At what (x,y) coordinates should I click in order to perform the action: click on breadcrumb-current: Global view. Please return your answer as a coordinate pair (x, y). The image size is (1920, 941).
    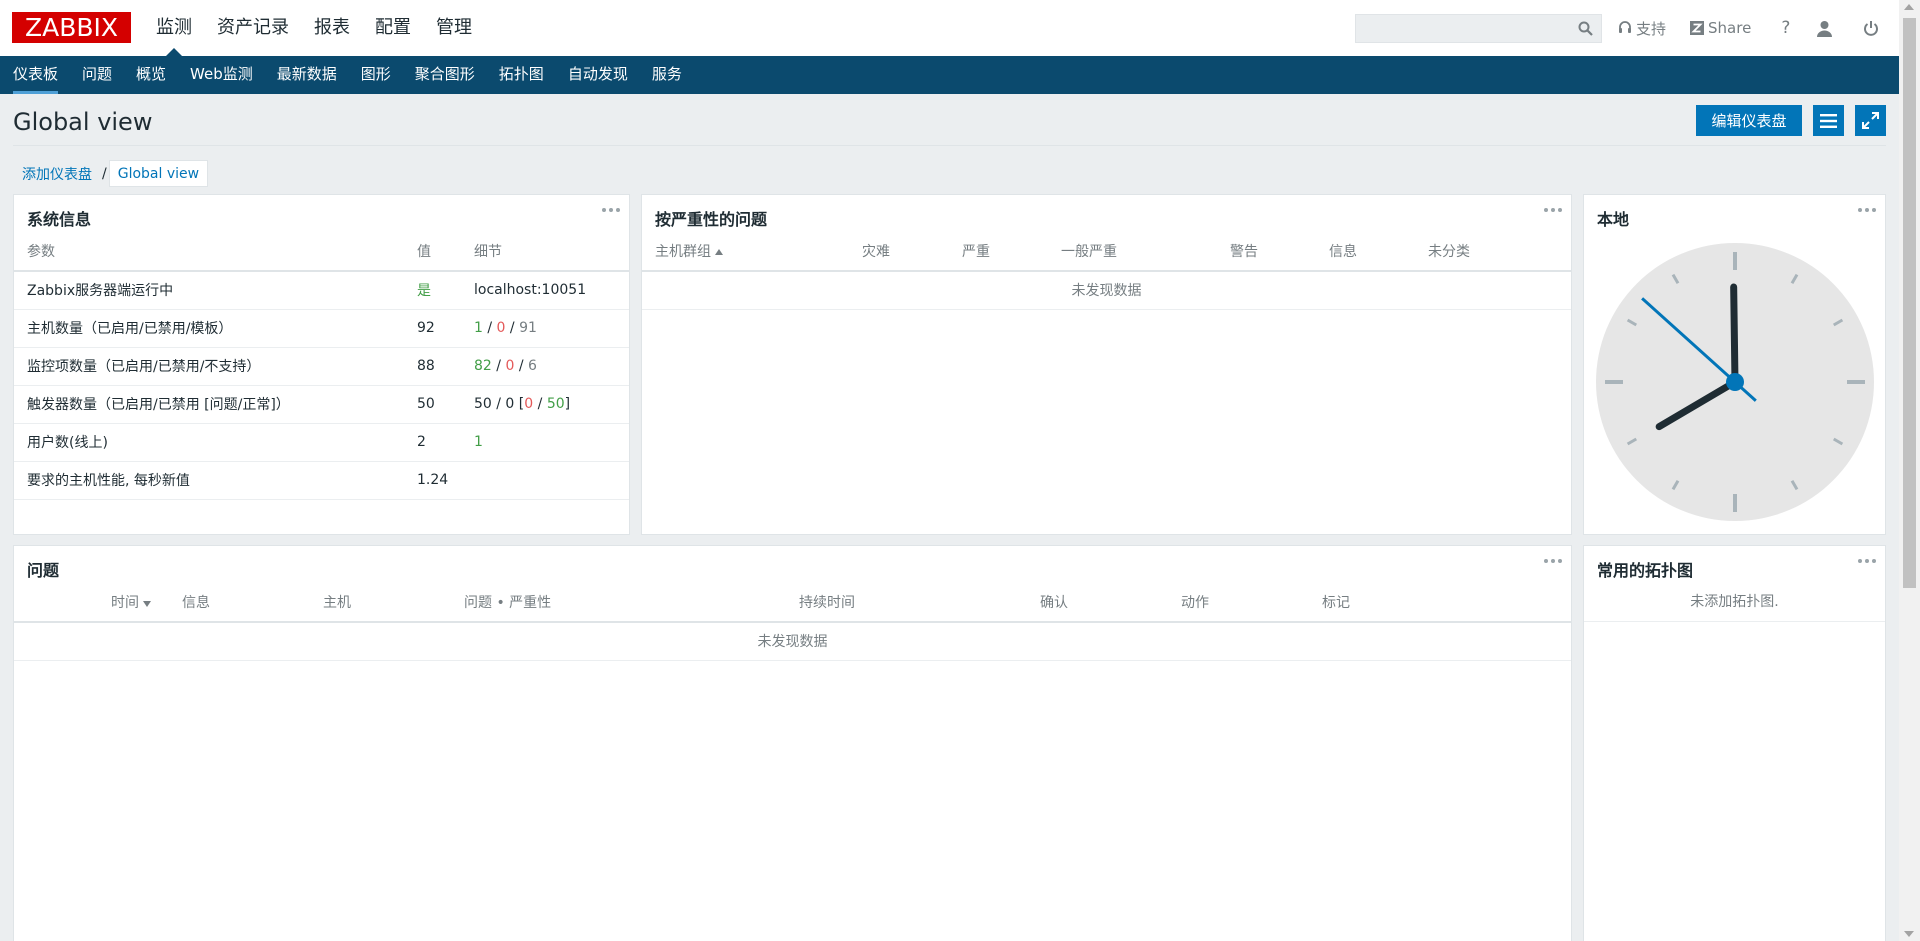
    Looking at the image, I should click on (158, 173).